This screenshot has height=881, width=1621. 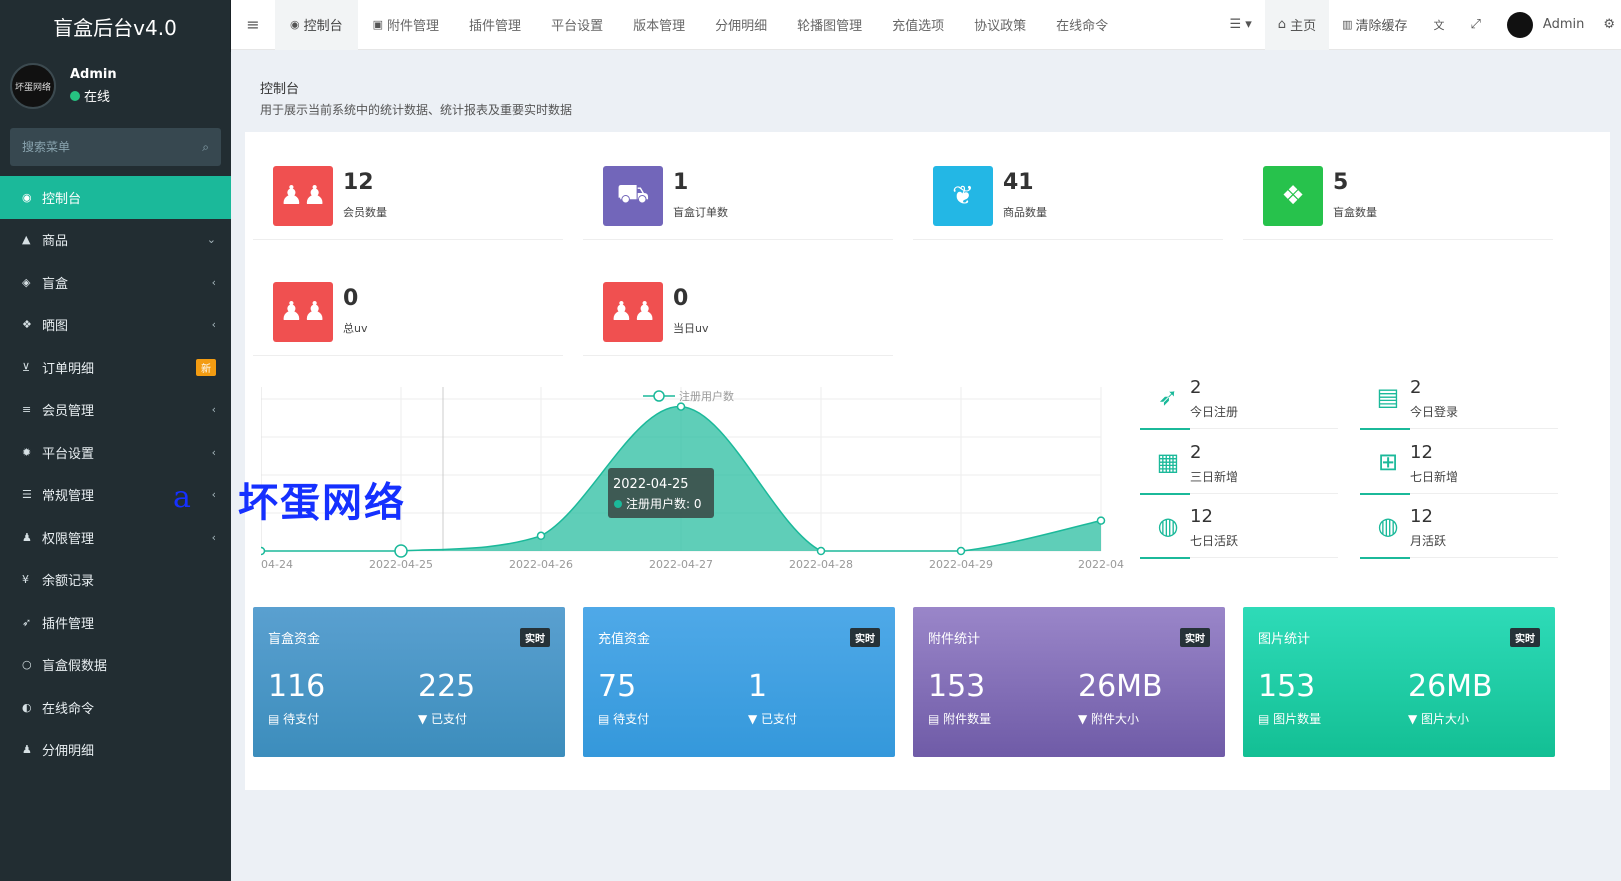 What do you see at coordinates (681, 564) in the screenshot?
I see `x-tick-label: 2022-04-27` at bounding box center [681, 564].